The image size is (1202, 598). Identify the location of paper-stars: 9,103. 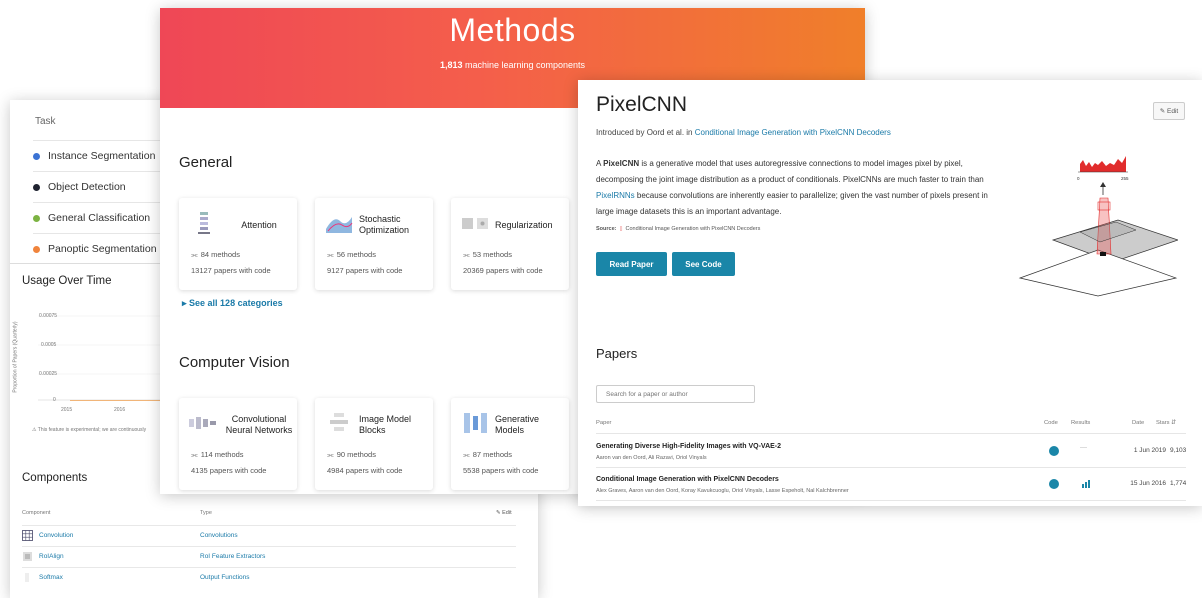
(1178, 450).